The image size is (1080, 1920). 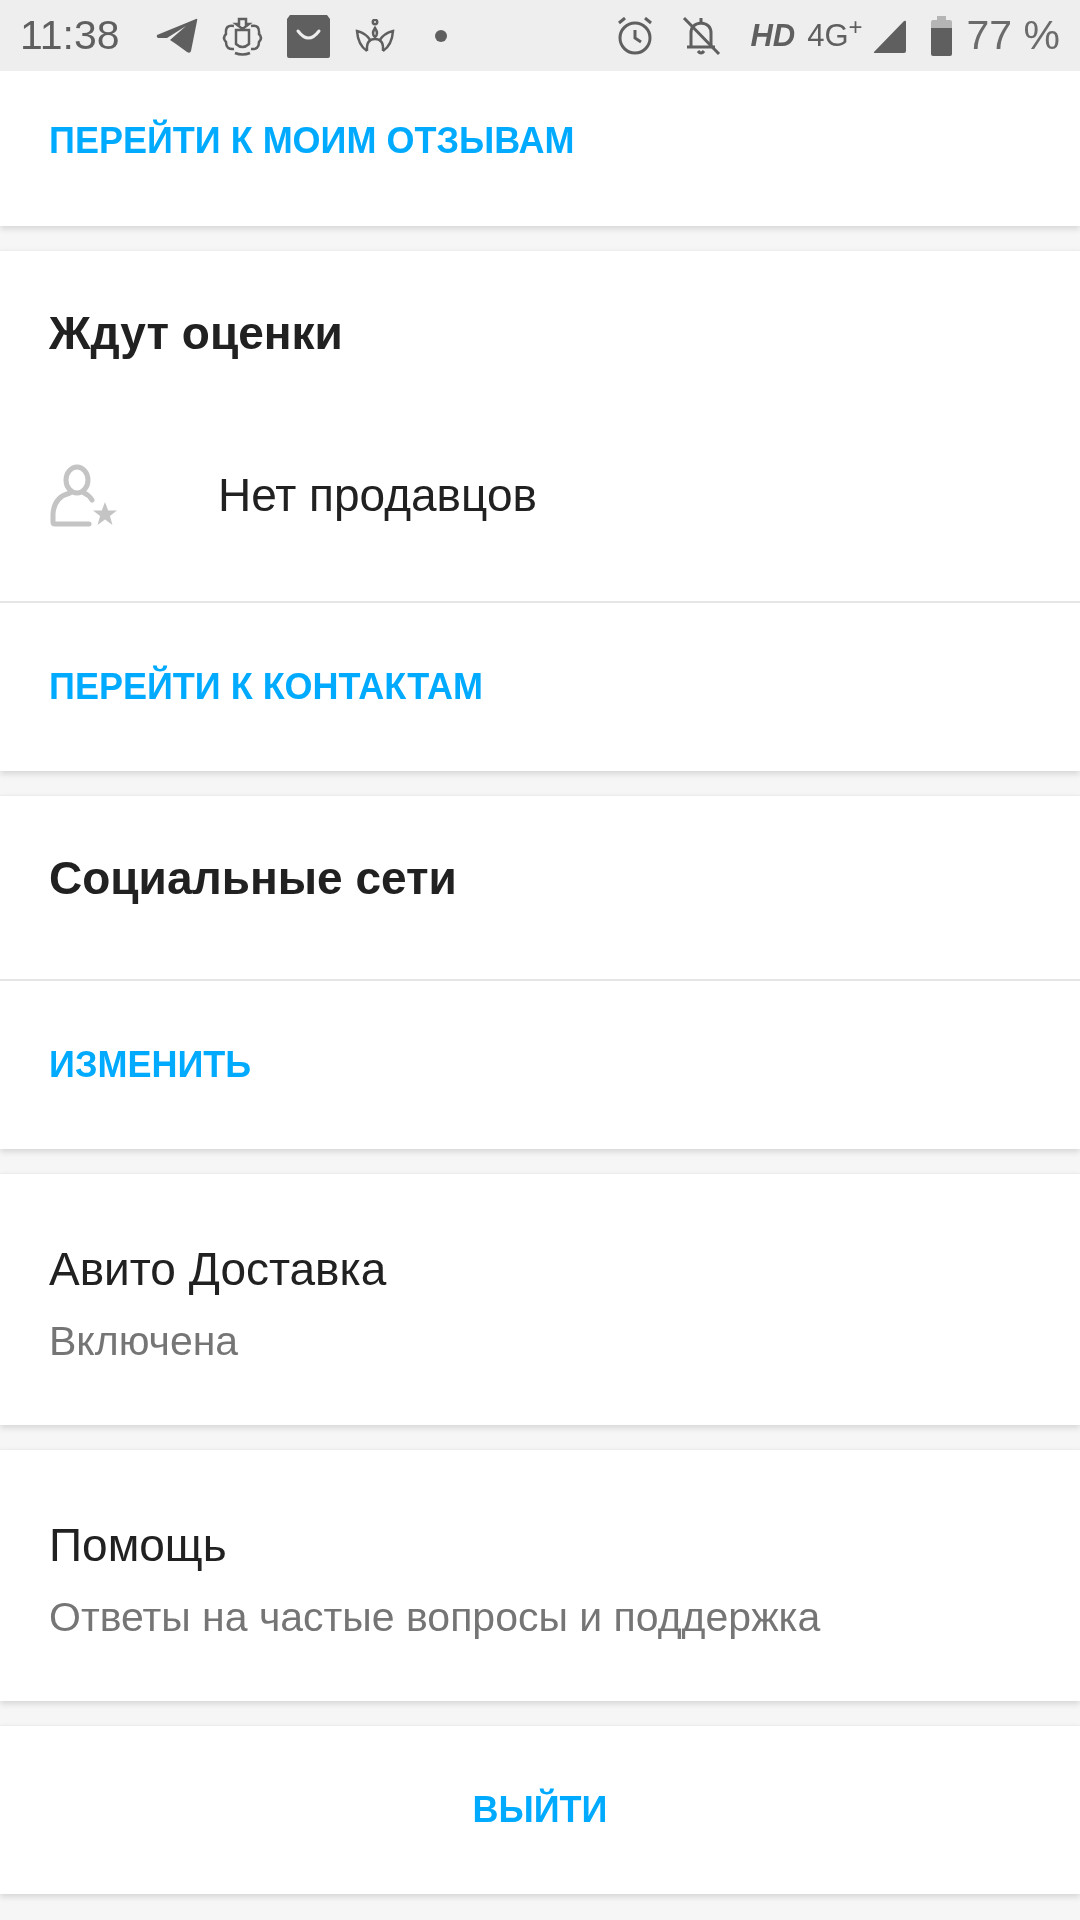 I want to click on menu-item-card: Помощь Ответы на частые вопросы и поддержка, so click(x=540, y=1575).